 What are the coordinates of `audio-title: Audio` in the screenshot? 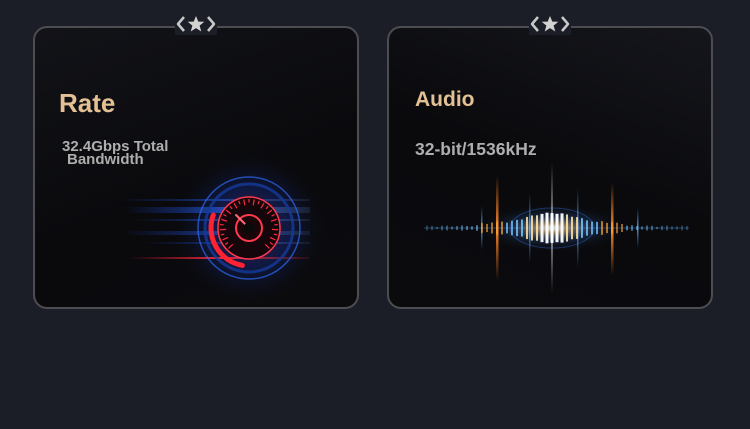 It's located at (445, 99).